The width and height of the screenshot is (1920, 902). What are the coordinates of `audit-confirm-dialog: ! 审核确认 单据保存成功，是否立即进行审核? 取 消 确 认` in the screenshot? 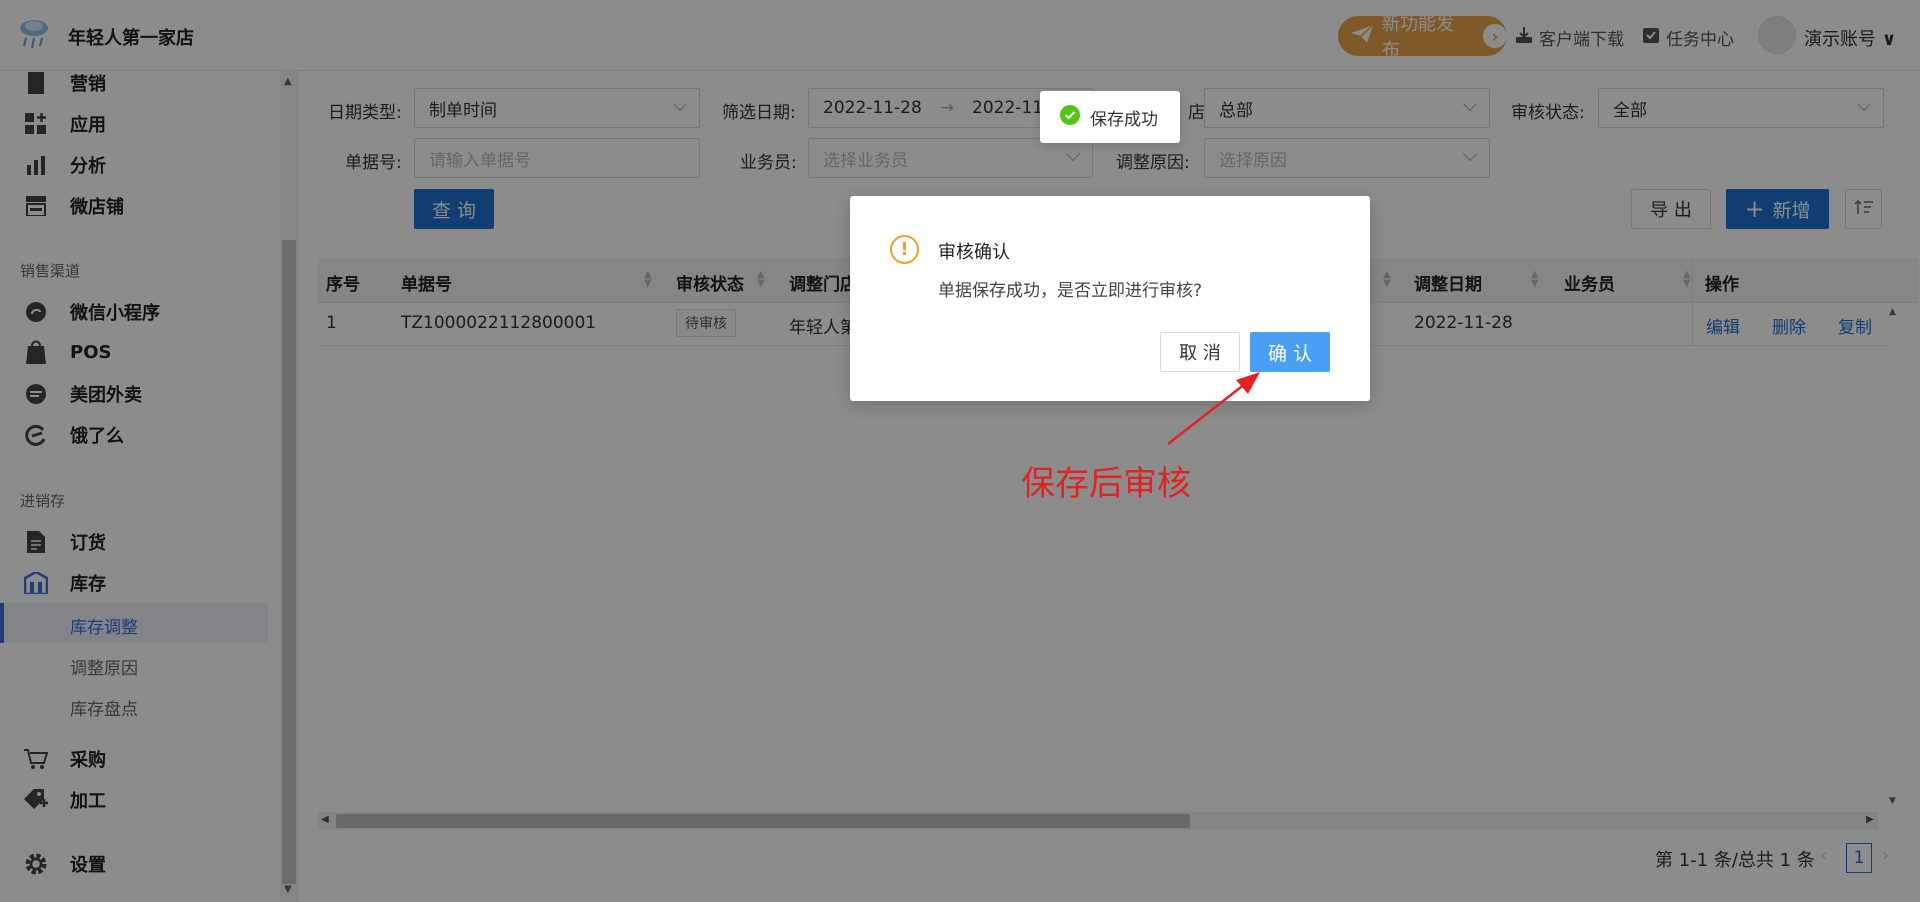 It's located at (1110, 298).